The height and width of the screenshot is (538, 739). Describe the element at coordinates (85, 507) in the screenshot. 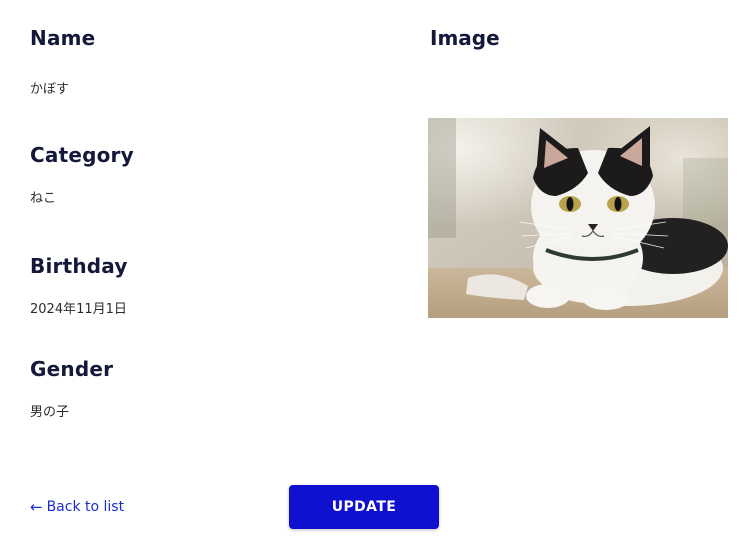

I see `back-to-list-label: Back to list` at that location.